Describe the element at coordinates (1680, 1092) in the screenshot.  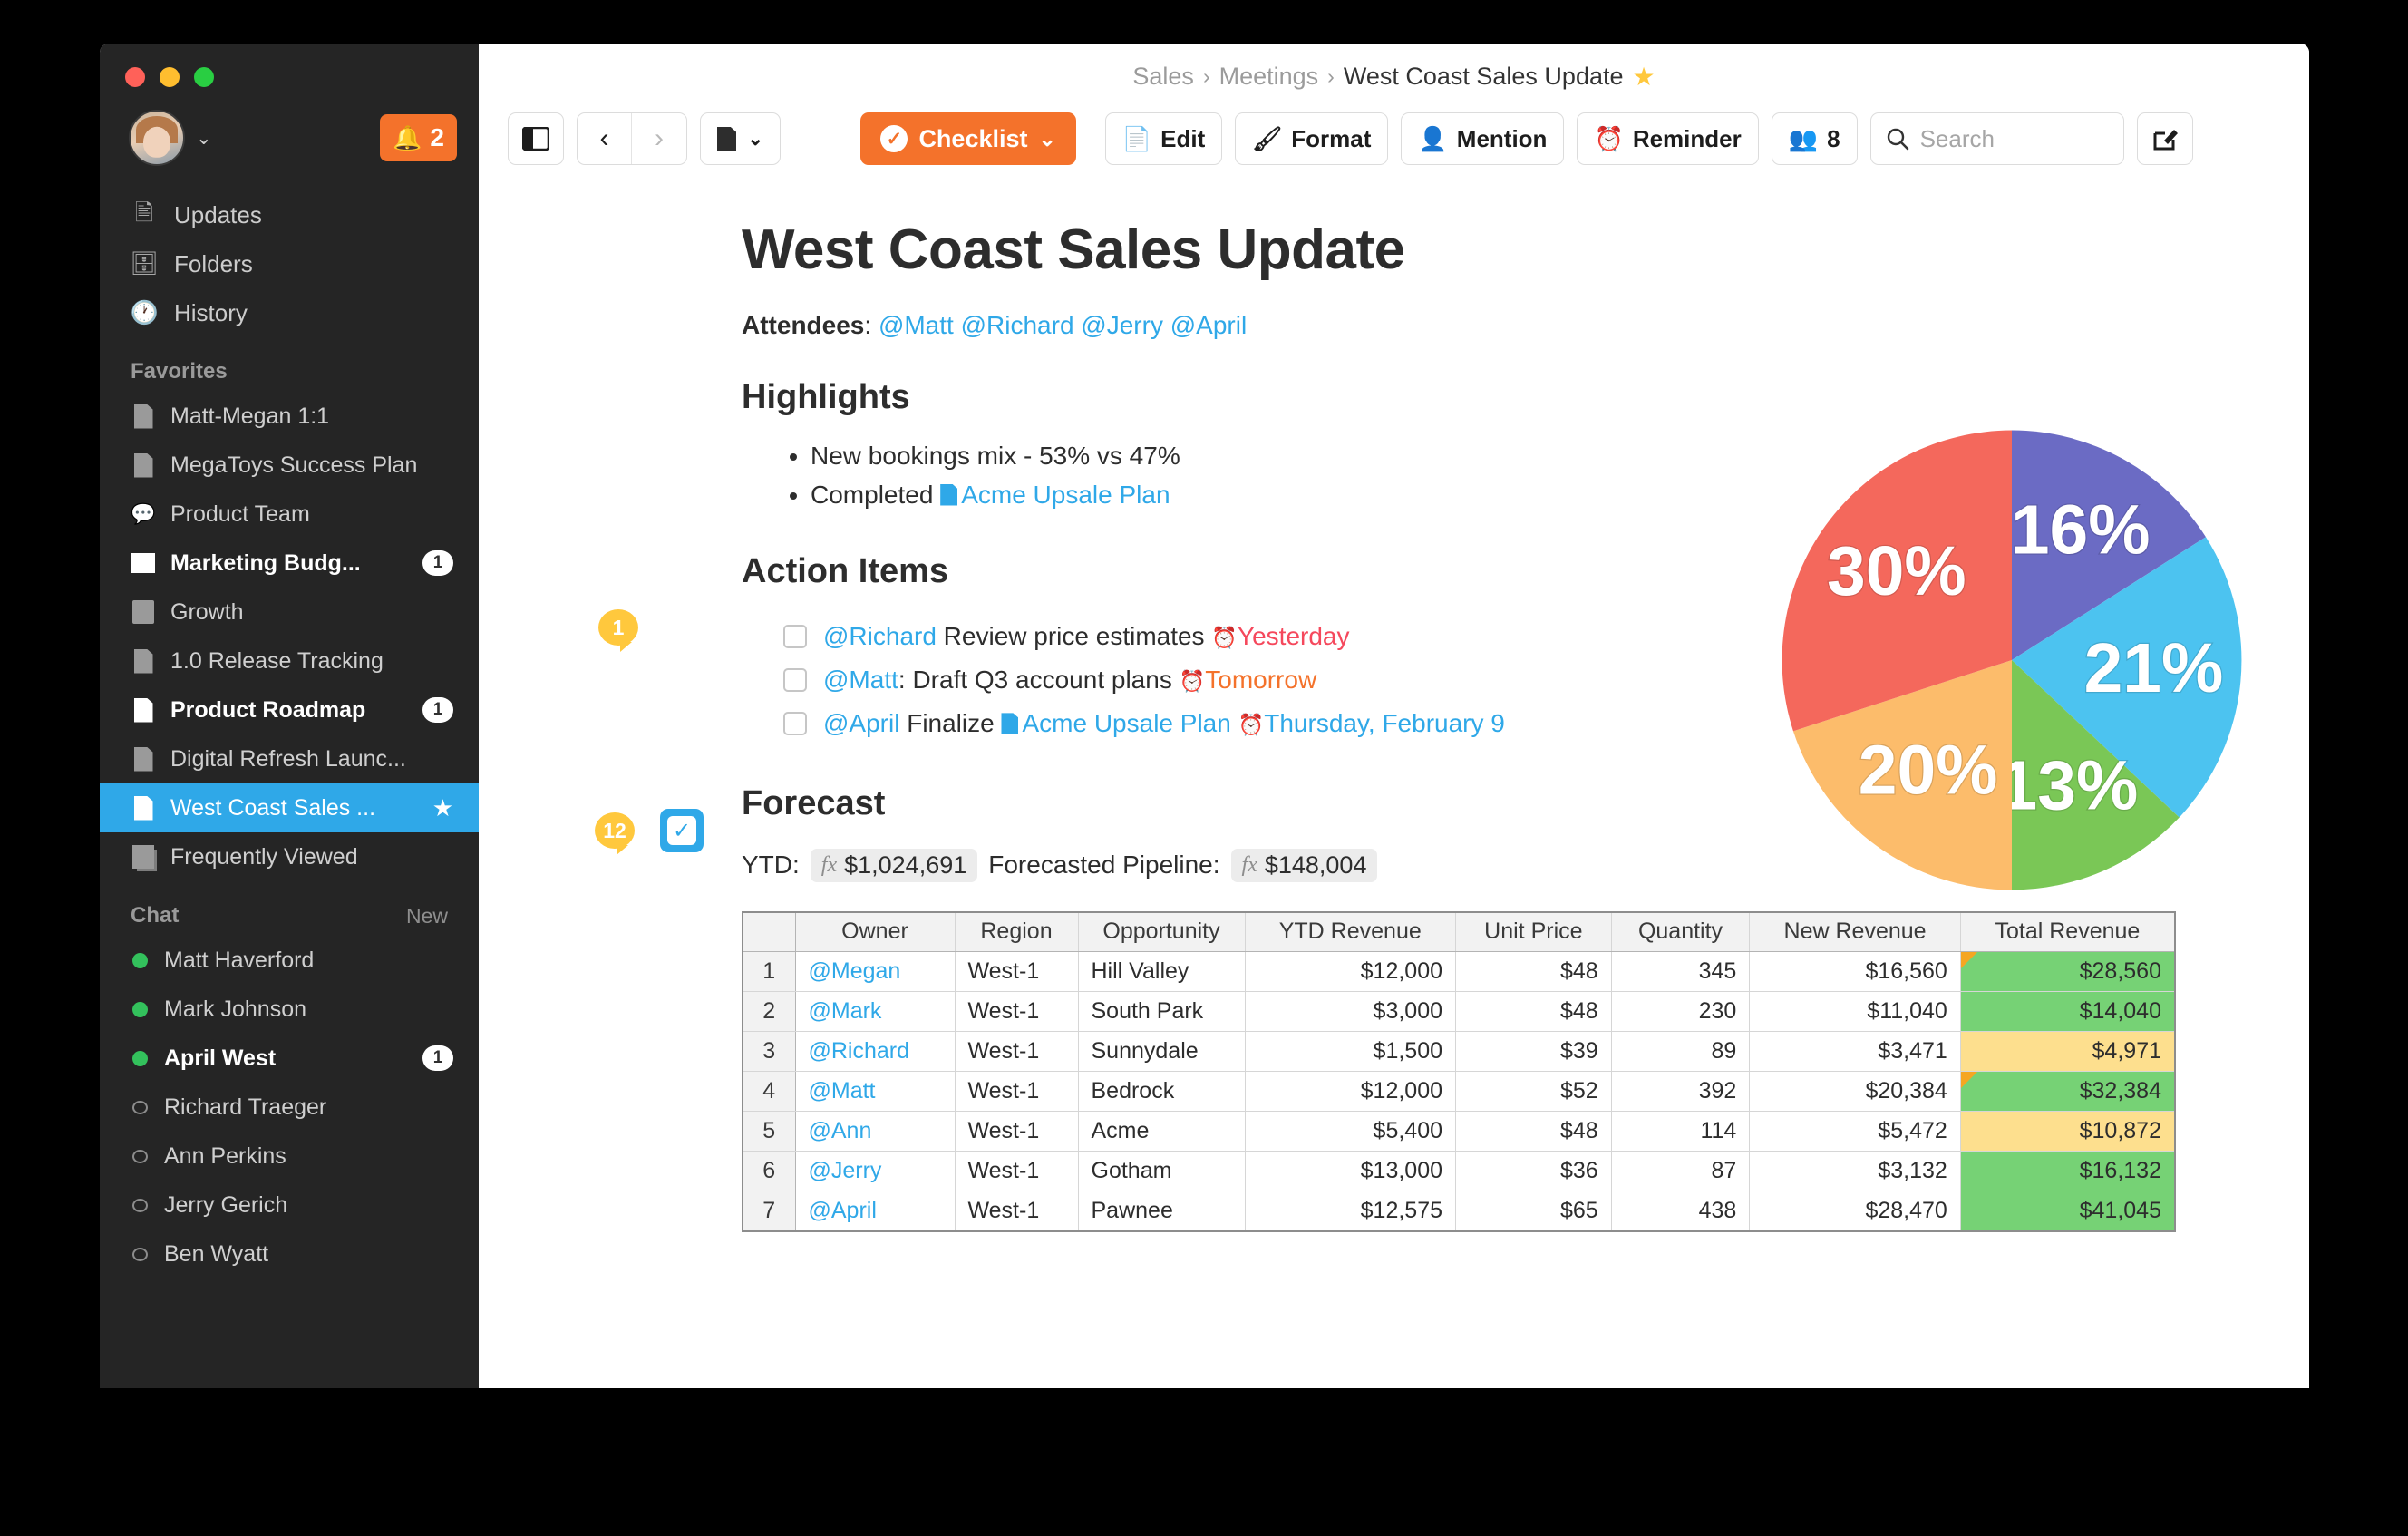
I see `cell-quantity: 392` at that location.